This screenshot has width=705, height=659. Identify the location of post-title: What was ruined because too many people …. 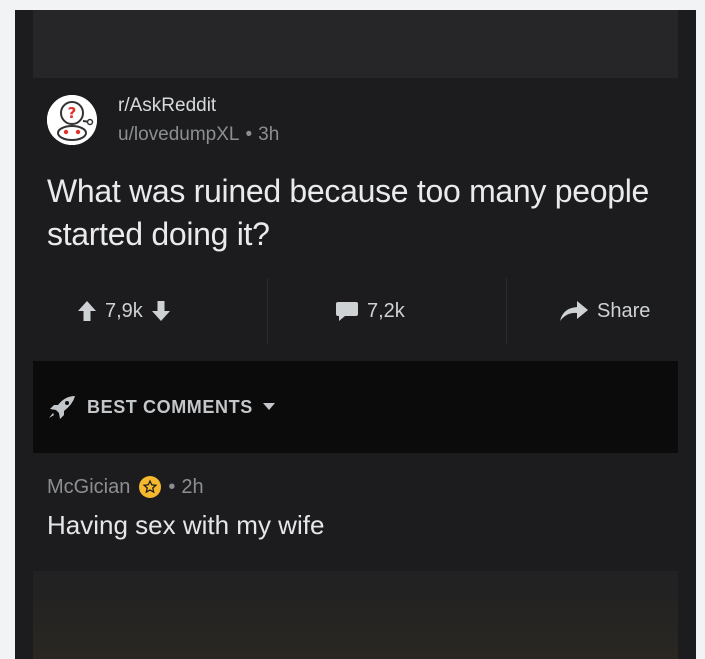
(362, 213).